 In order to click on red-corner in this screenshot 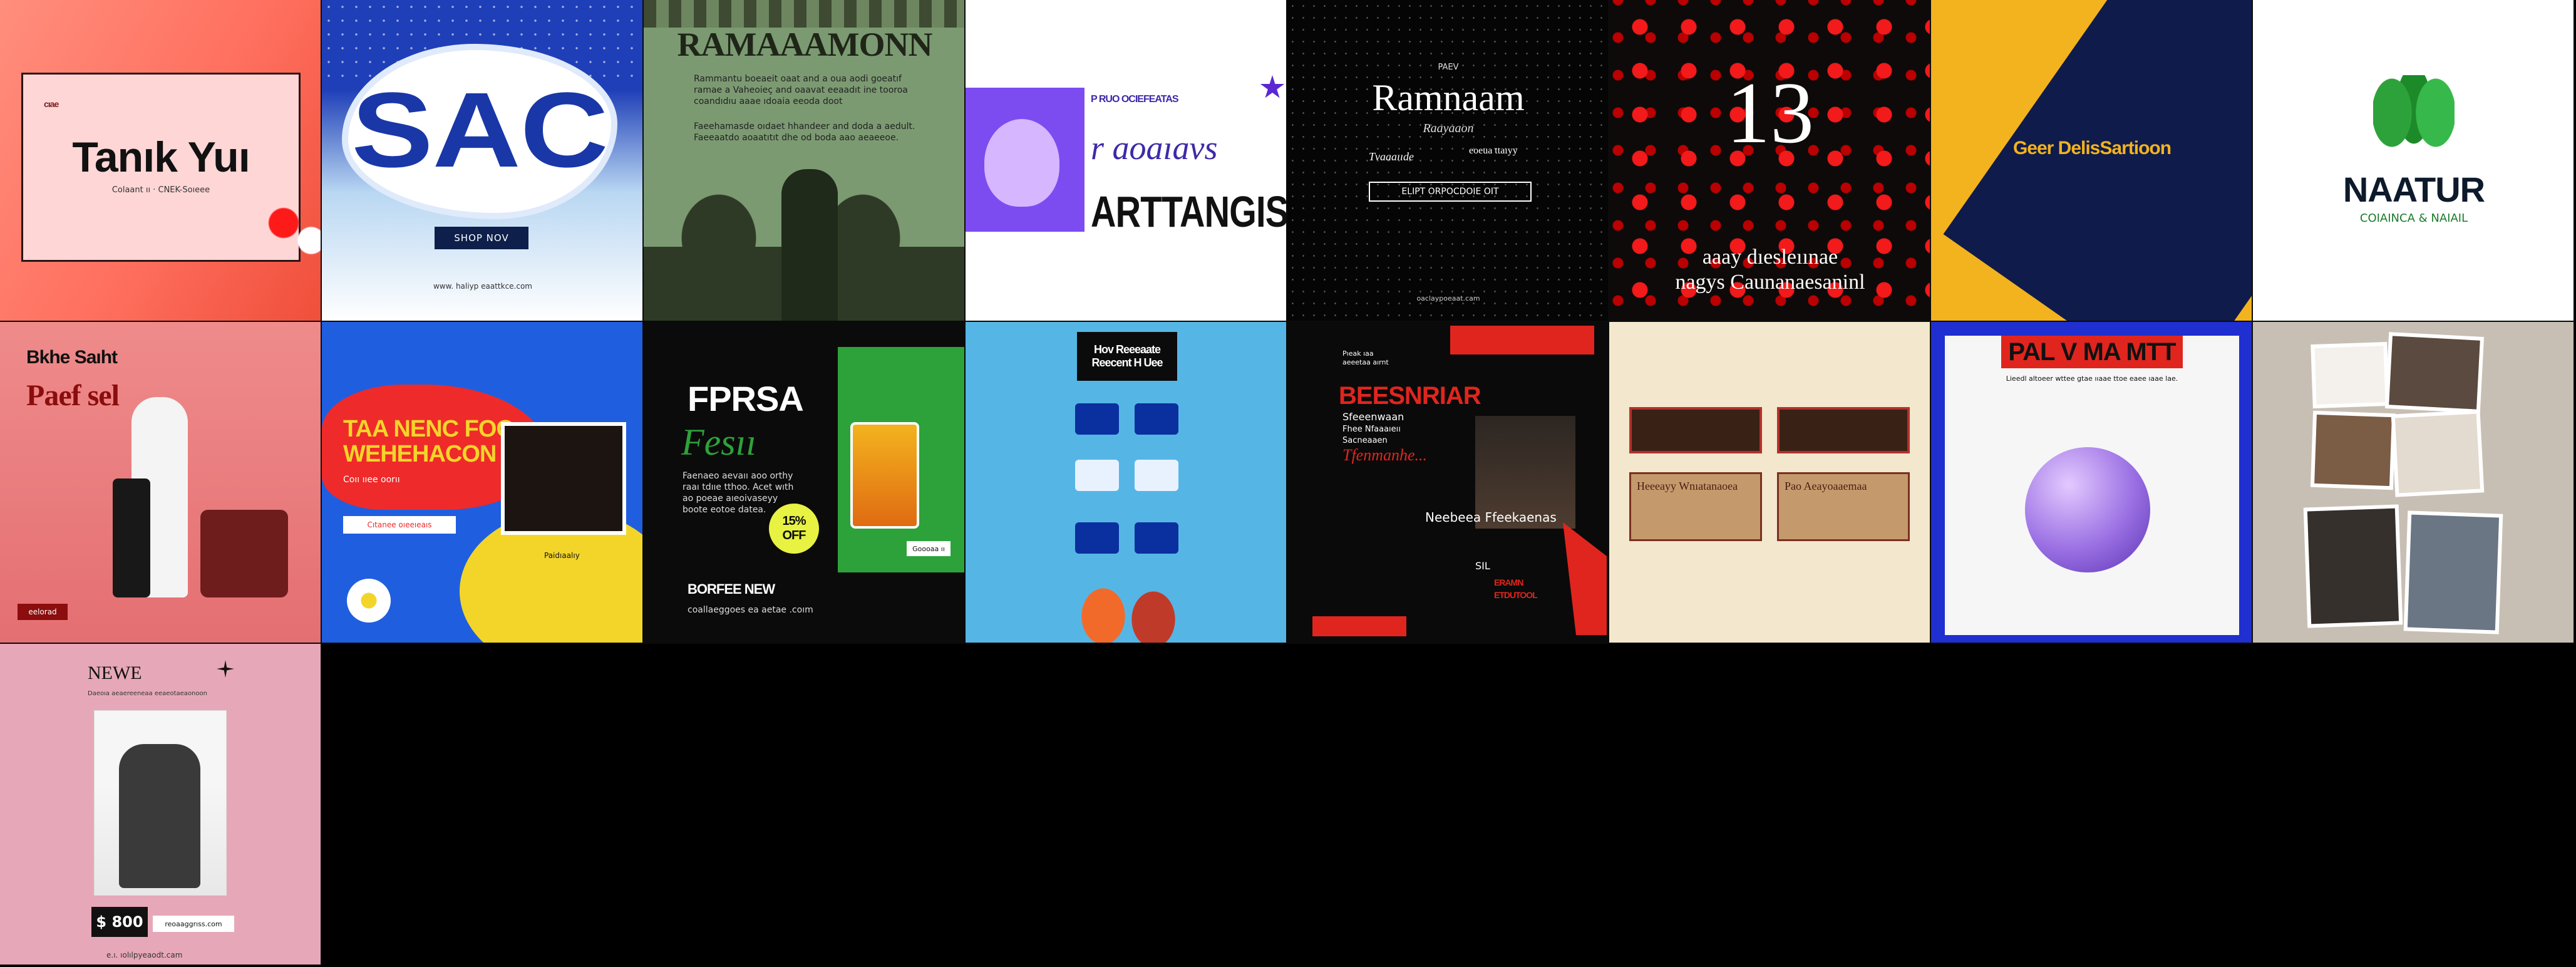, I will do `click(1585, 578)`.